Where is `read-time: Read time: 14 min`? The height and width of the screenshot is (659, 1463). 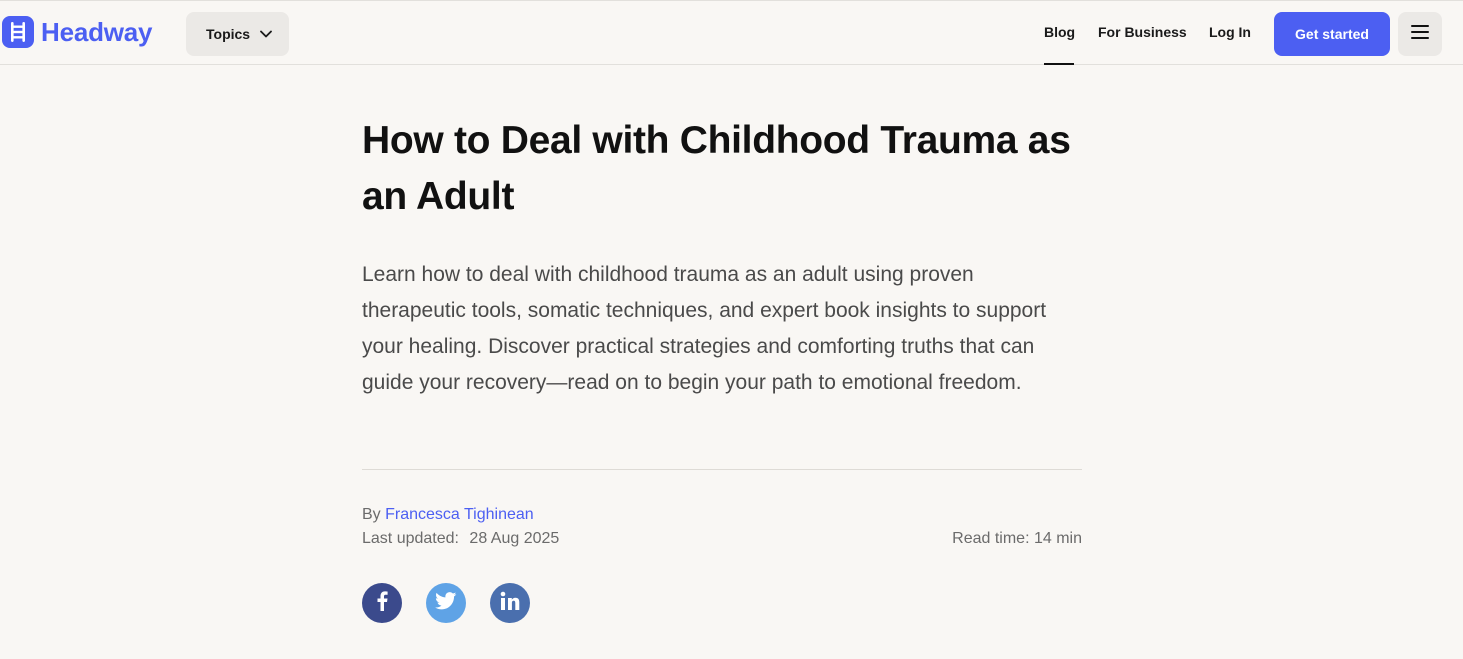
read-time: Read time: 14 min is located at coordinates (1017, 538).